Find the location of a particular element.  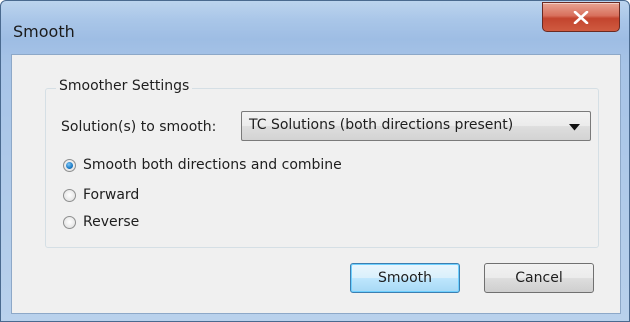

solutions-selected-value: TC Solutions (both directions present) is located at coordinates (381, 125).